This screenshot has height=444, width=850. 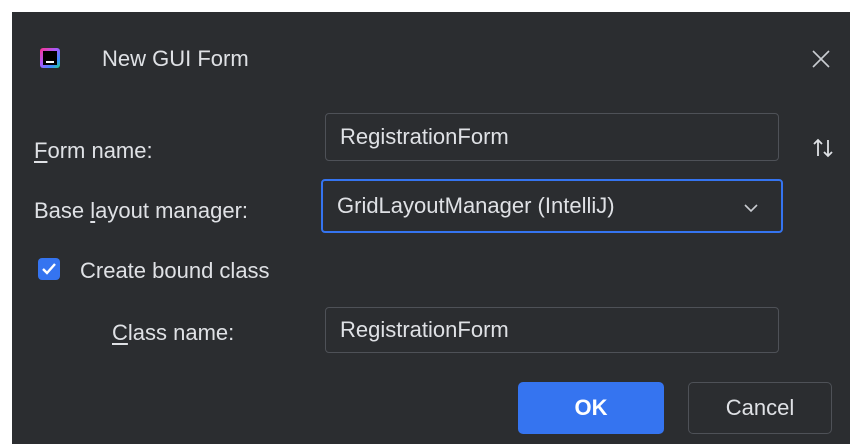 I want to click on sort-arrows-icon, so click(x=823, y=148).